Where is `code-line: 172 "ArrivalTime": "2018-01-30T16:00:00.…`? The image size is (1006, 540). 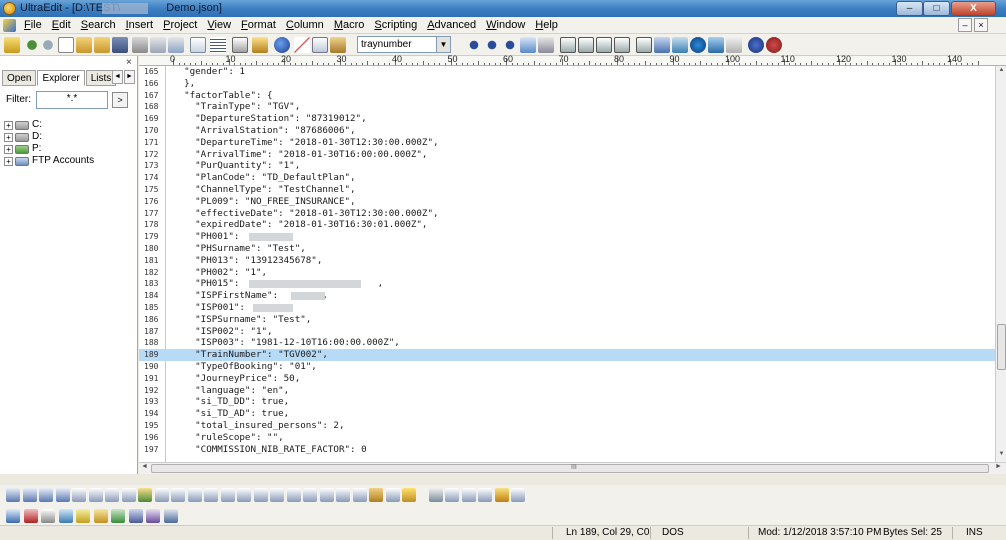 code-line: 172 "ArrivalTime": "2018-01-30T16:00:00.… is located at coordinates (567, 155).